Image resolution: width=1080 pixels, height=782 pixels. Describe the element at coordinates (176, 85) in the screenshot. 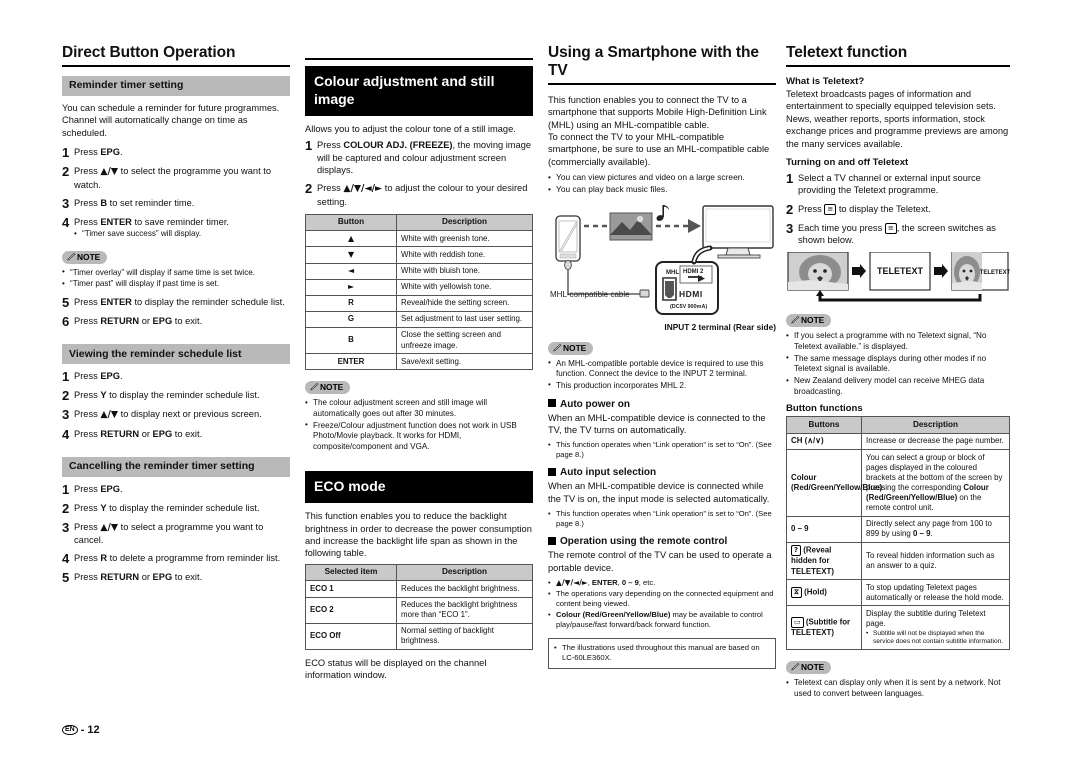

I see `section-heading-reminder-timer-setting: Reminder timer setting` at that location.